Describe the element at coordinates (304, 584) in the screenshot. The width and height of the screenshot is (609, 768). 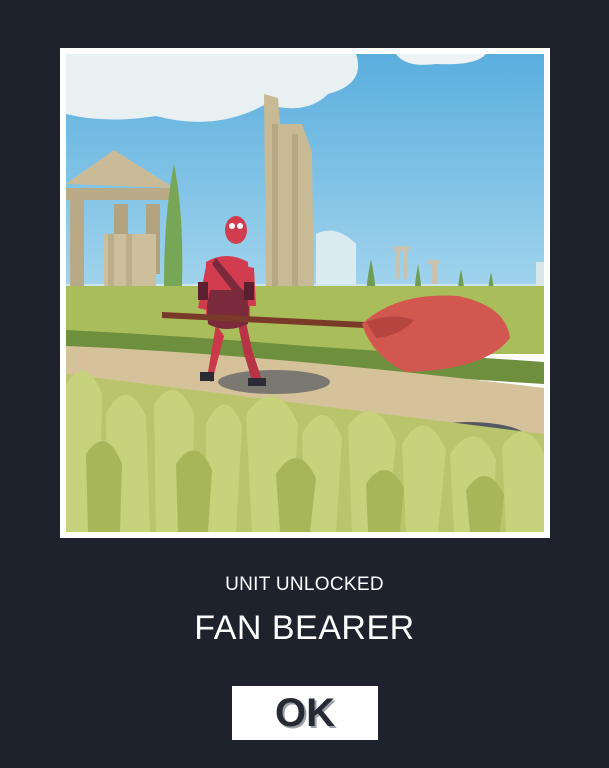
I see `unit-unlocked-label: UNIT UNLOCKED` at that location.